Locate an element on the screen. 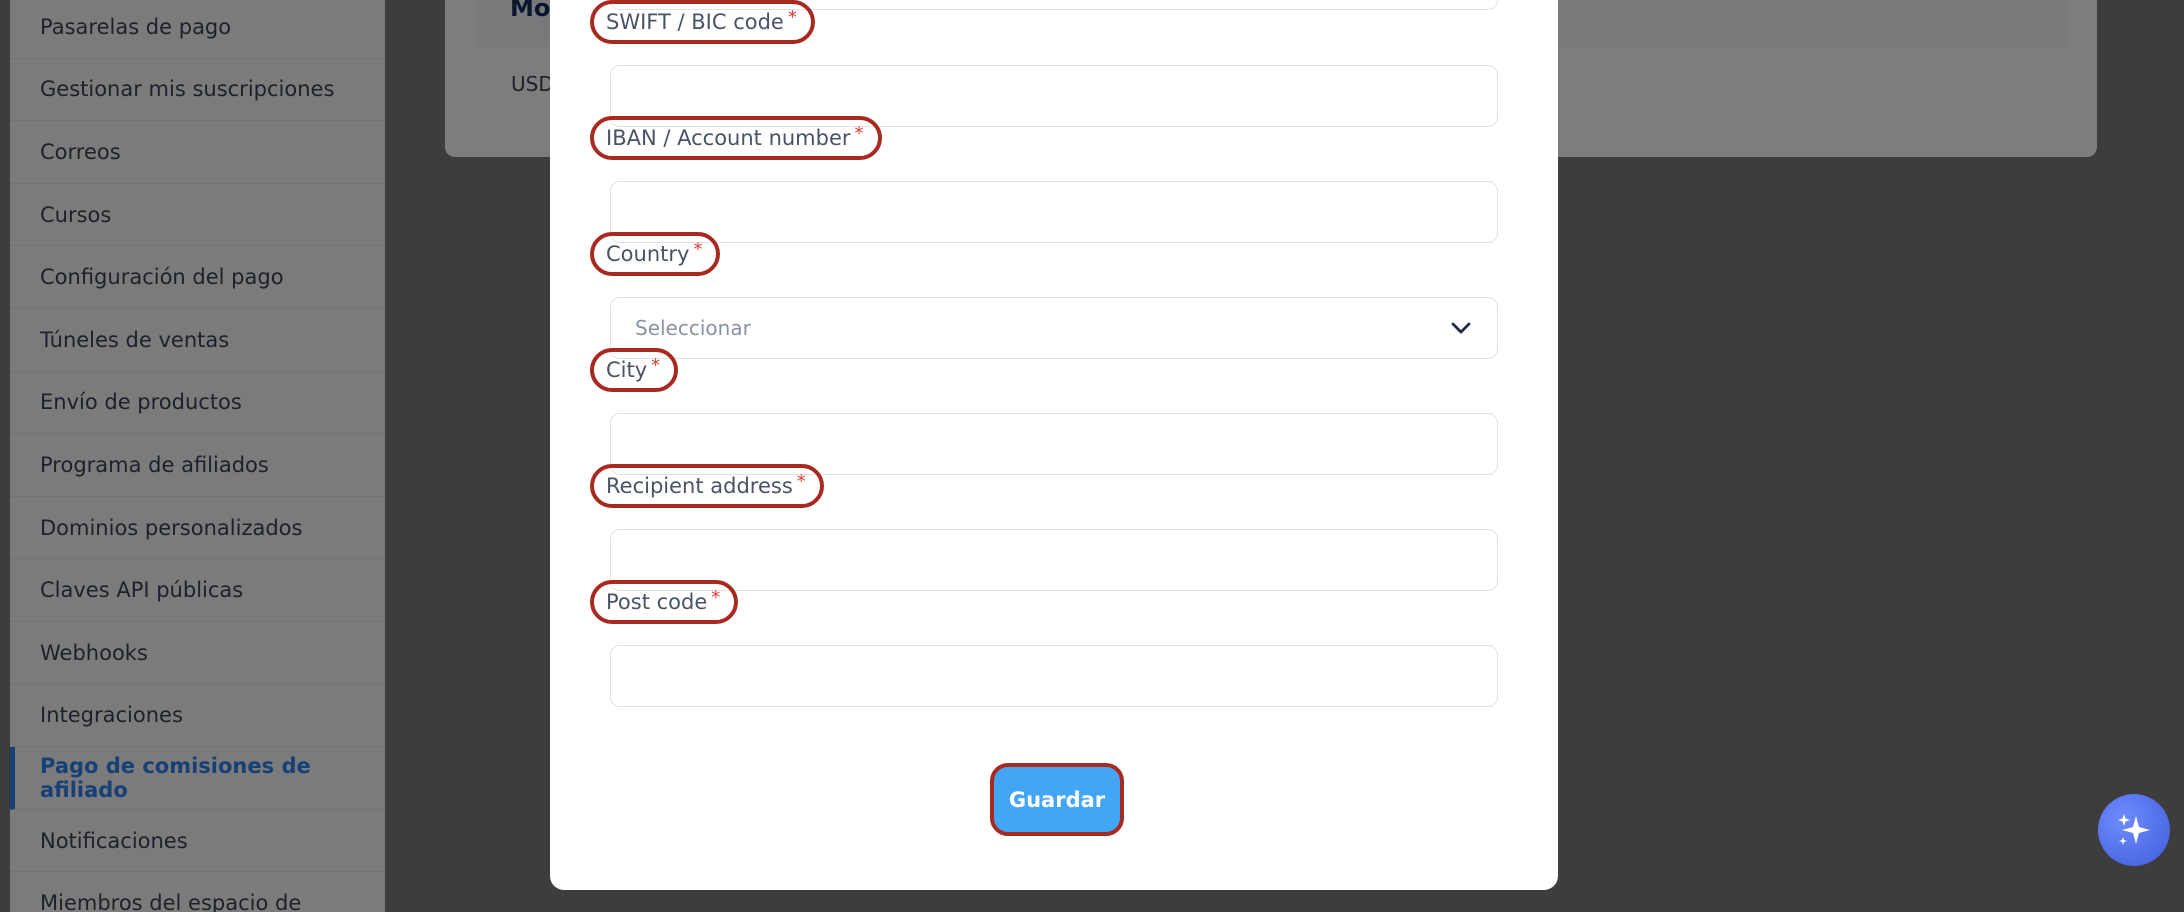  save-button: Guardar is located at coordinates (1057, 799).